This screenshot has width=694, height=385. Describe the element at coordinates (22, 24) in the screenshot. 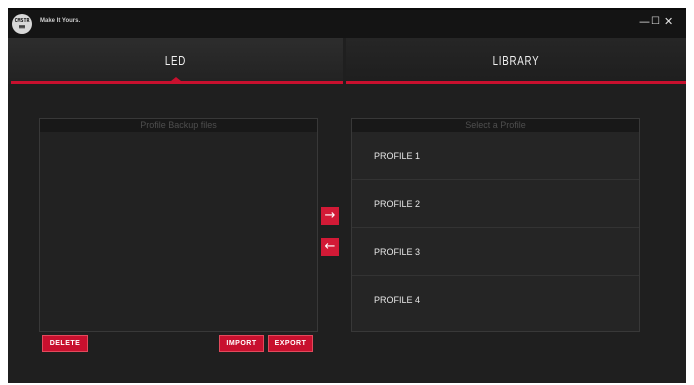

I see `cooler-master-logo-icon: CMSTR ▦▦` at that location.